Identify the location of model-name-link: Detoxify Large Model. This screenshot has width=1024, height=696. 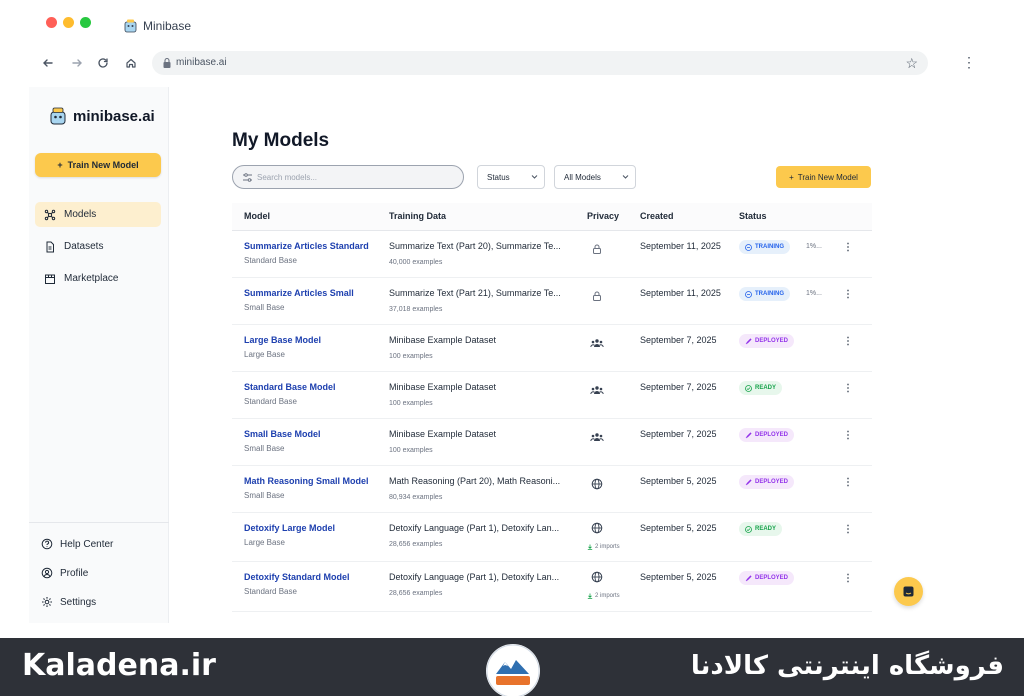
(289, 528).